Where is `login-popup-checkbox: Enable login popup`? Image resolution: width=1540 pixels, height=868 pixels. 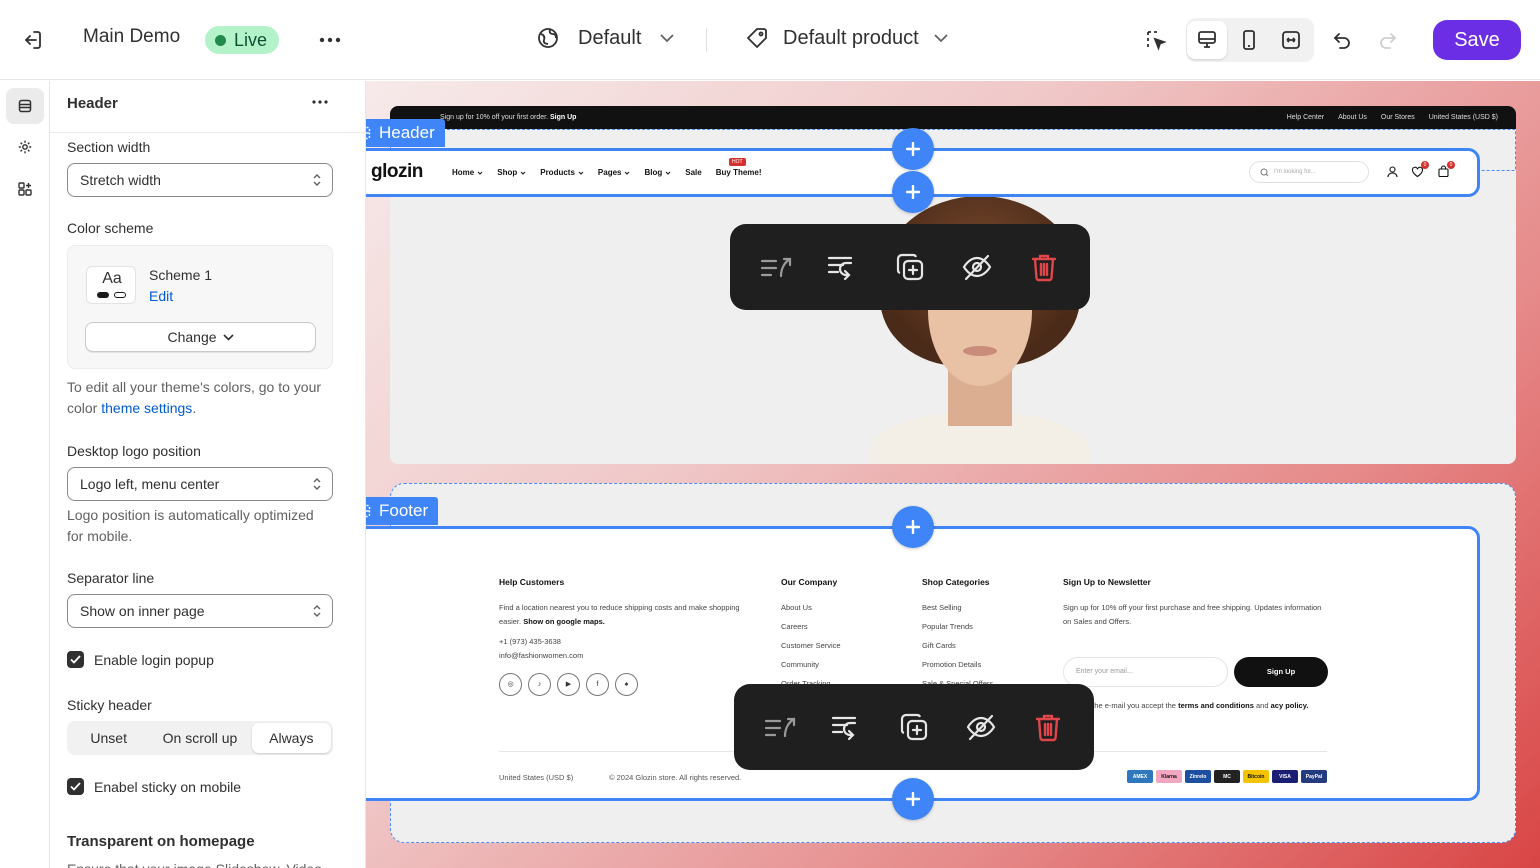
login-popup-checkbox: Enable login popup is located at coordinates (140, 659).